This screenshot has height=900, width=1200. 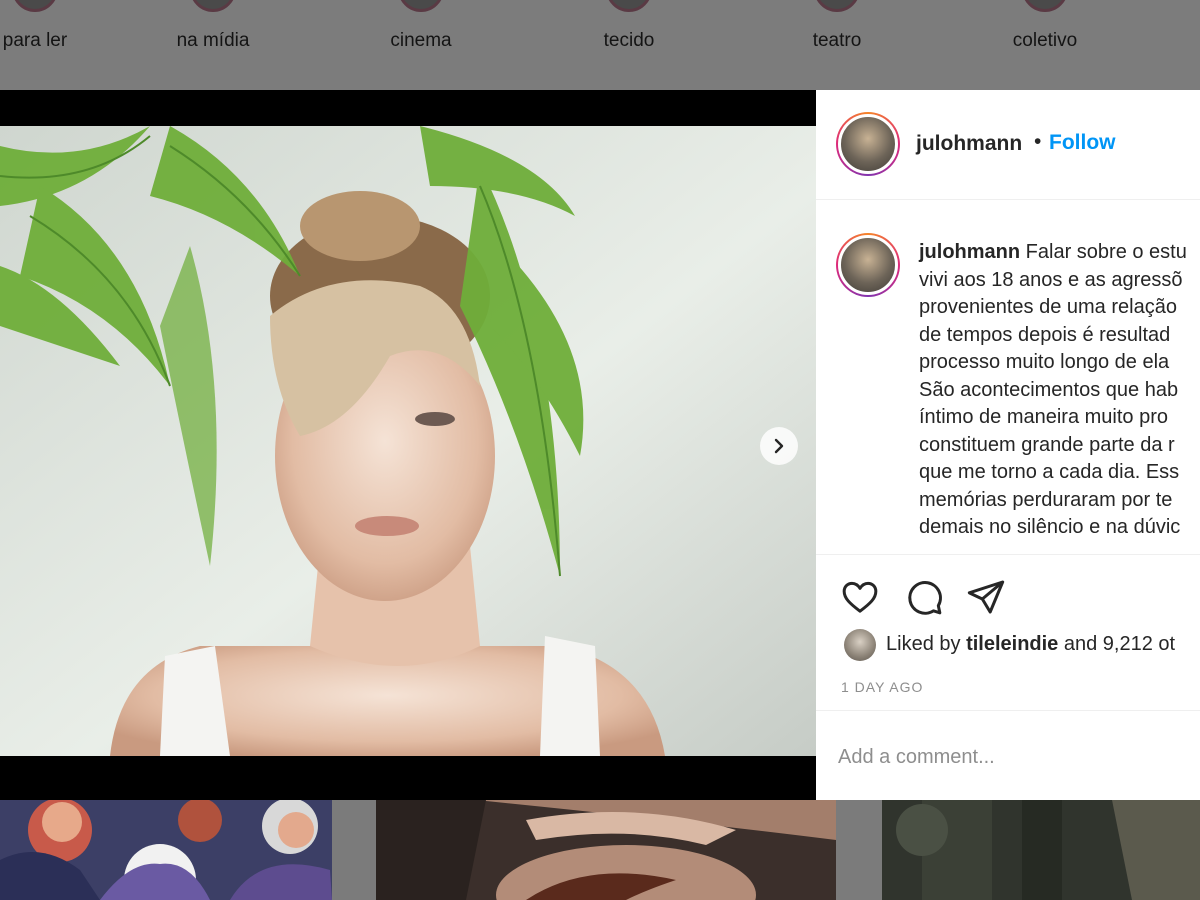 I want to click on caption-line: São acontecimentos que hab, so click(x=1049, y=389).